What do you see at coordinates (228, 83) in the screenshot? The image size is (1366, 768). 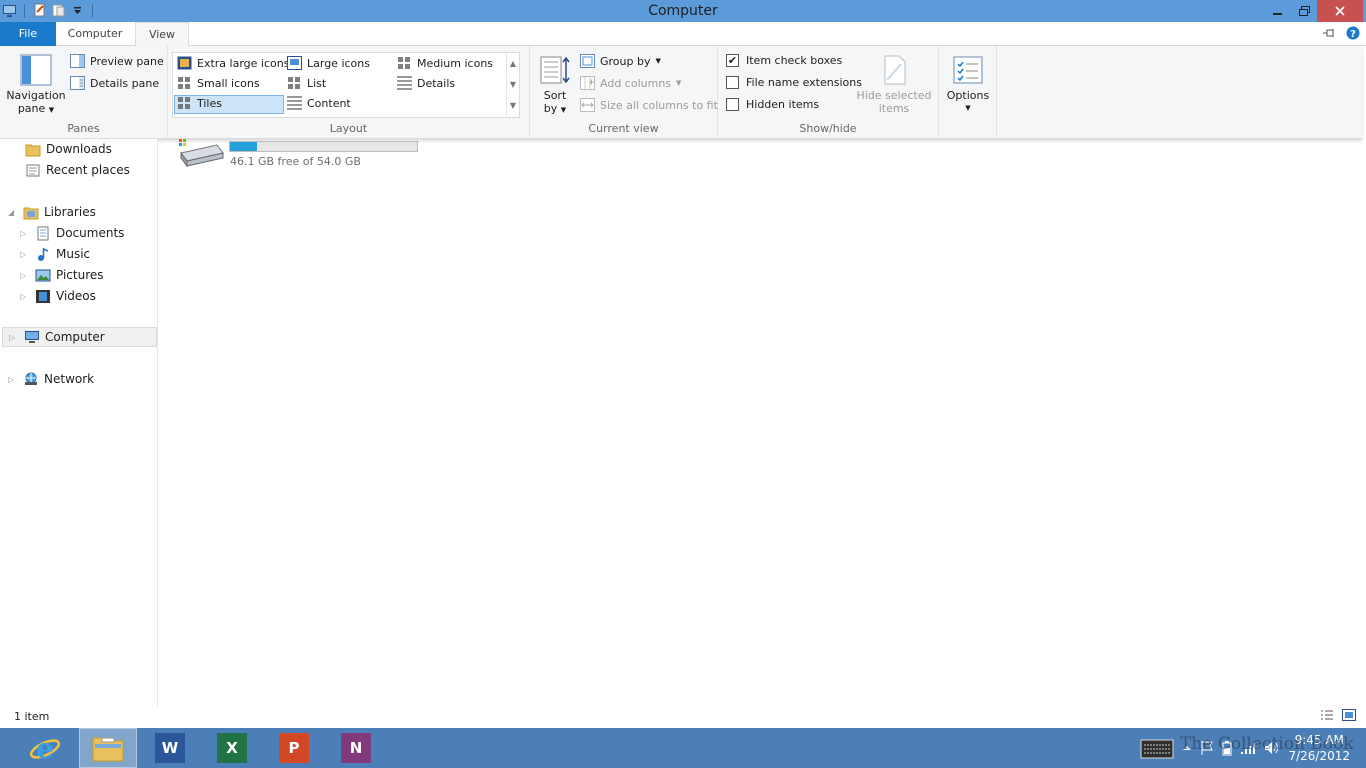 I see `small-icons-label: Small icons` at bounding box center [228, 83].